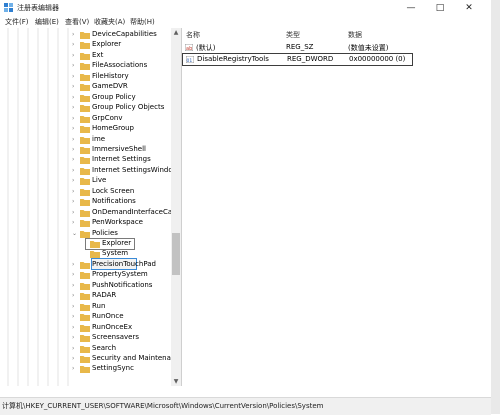 The width and height of the screenshot is (500, 415). I want to click on tree-item: › SettingSync, so click(121, 368).